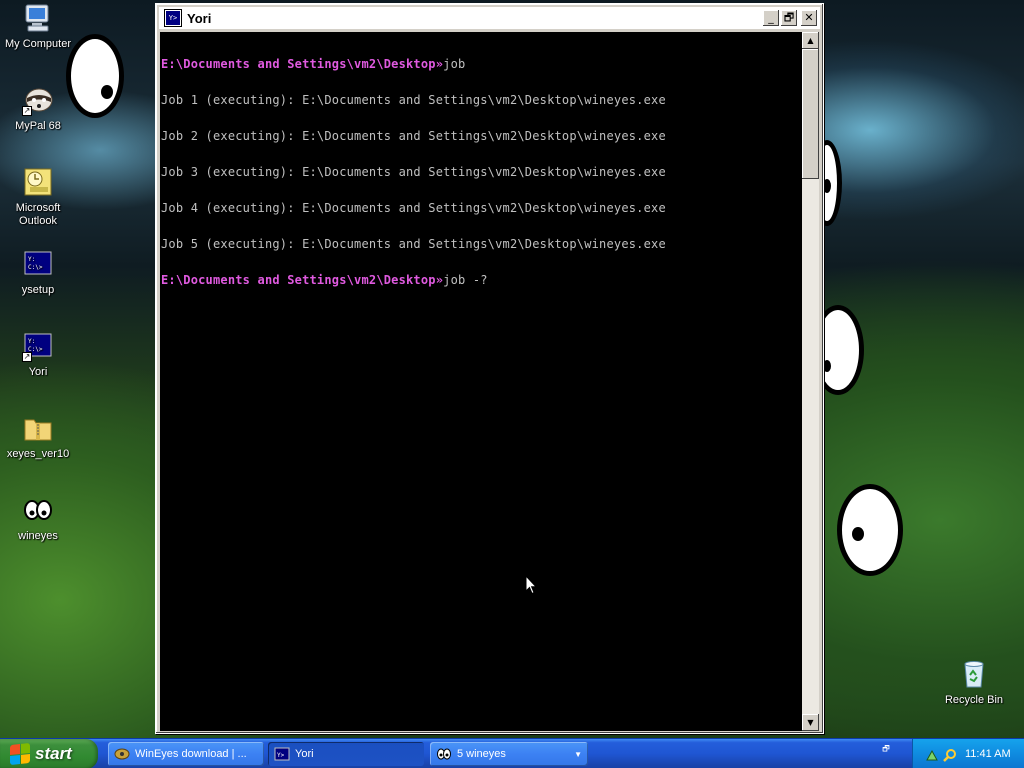  I want to click on zip-folder-icon, so click(38, 428).